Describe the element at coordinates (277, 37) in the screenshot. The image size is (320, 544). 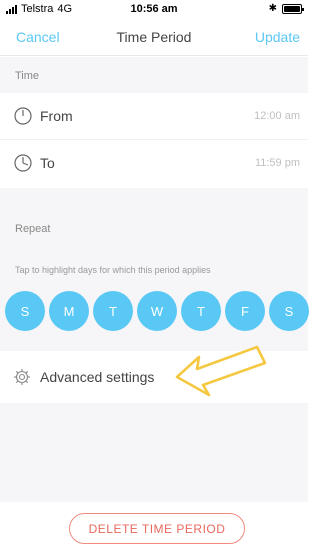
I see `update-button: Update` at that location.